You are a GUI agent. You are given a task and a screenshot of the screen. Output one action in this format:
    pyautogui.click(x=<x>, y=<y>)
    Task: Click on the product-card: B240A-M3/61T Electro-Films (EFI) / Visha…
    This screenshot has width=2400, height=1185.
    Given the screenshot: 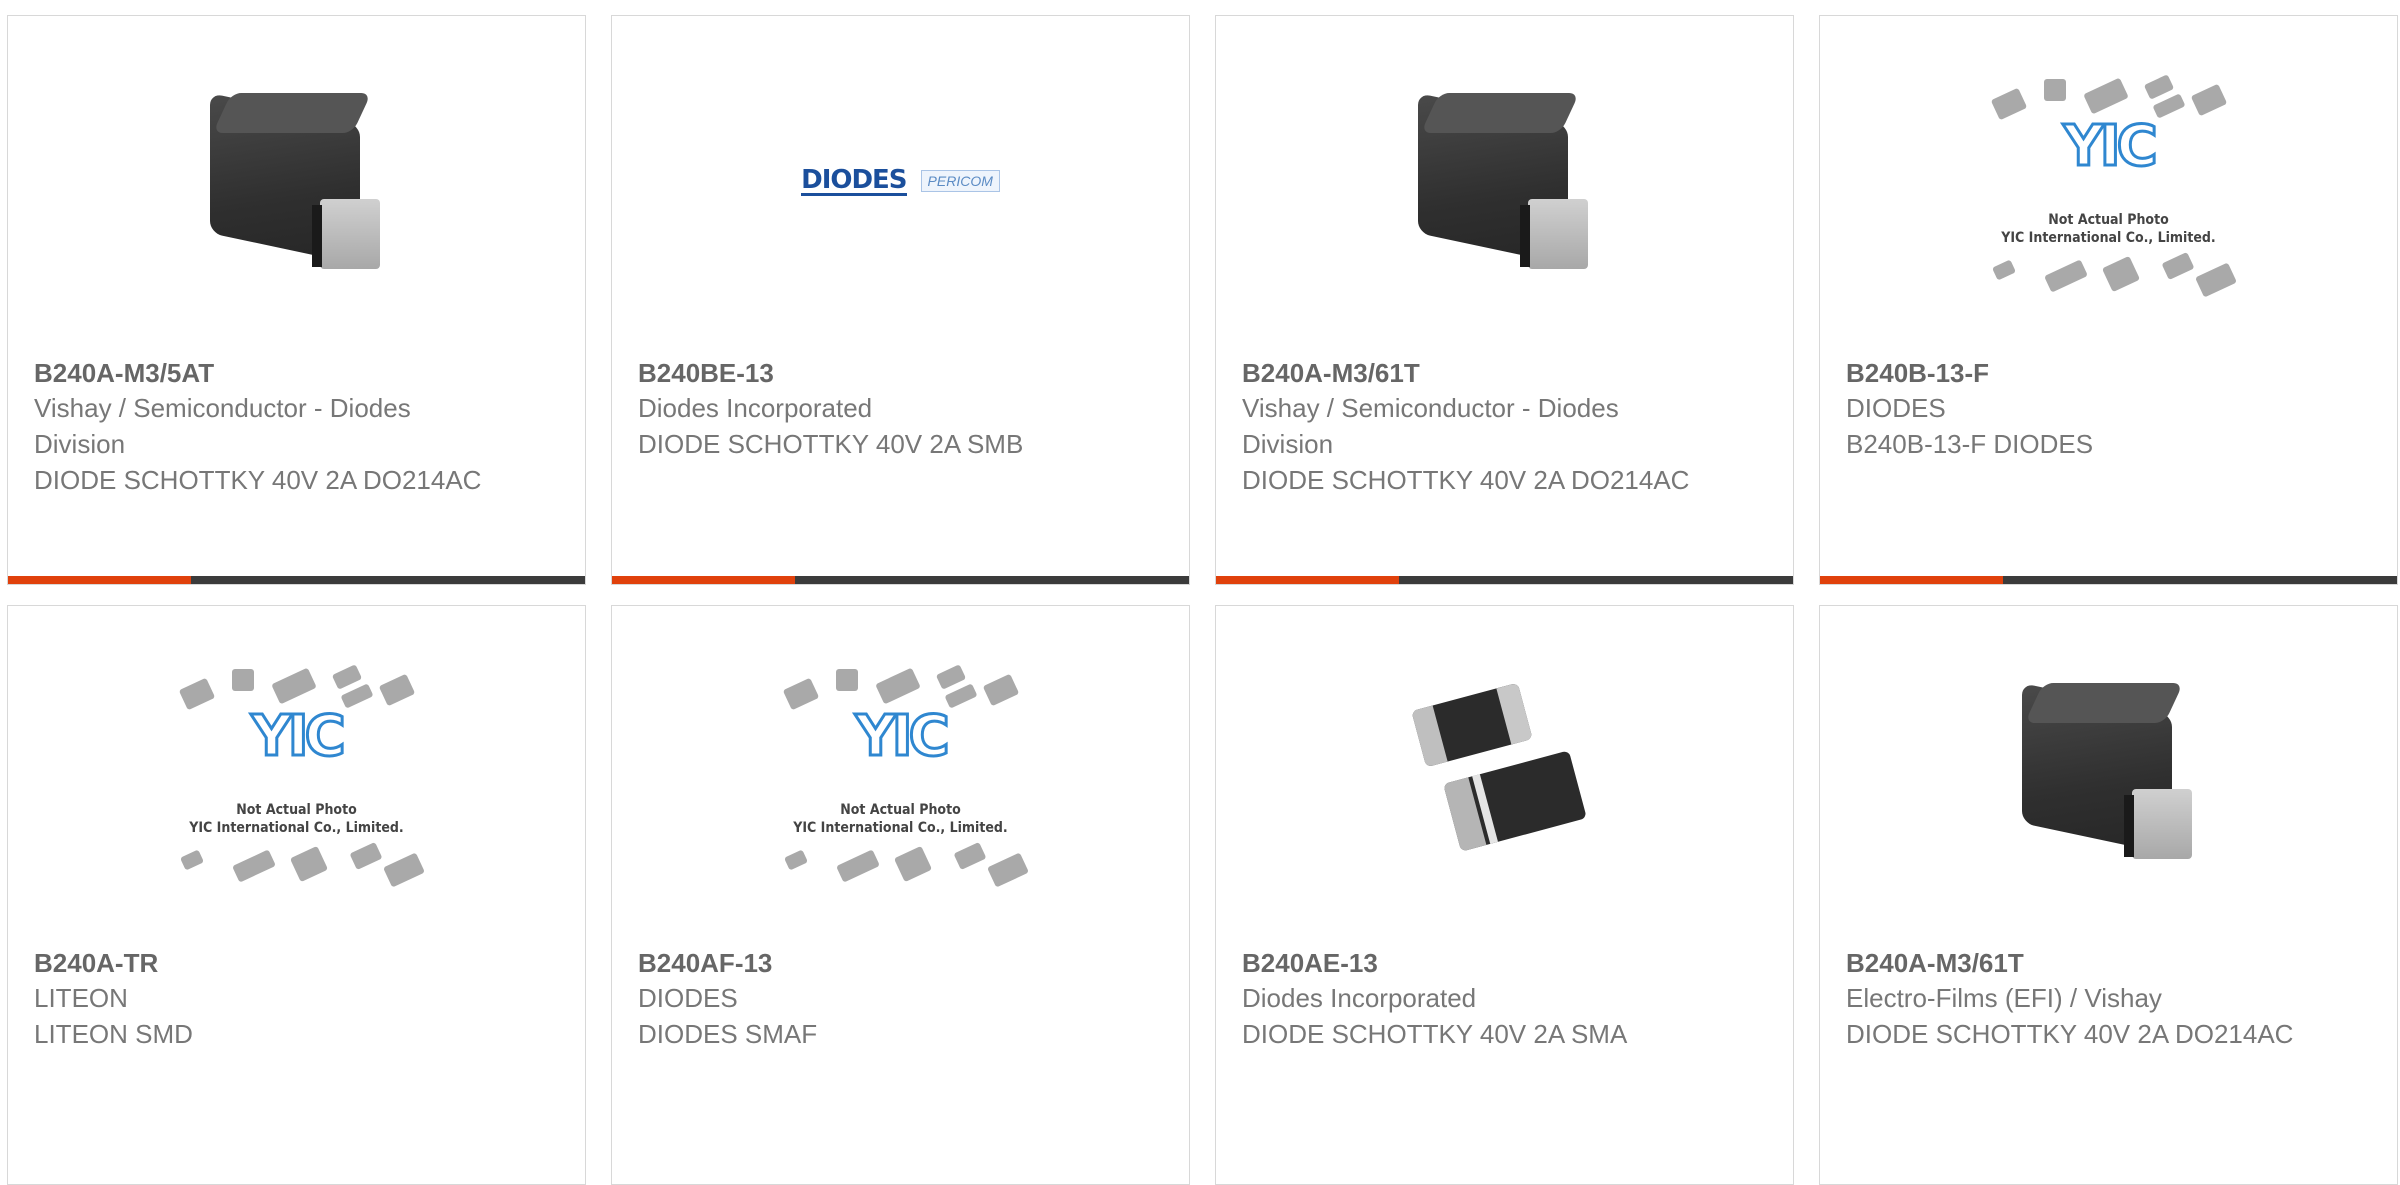 What is the action you would take?
    pyautogui.click(x=2108, y=895)
    